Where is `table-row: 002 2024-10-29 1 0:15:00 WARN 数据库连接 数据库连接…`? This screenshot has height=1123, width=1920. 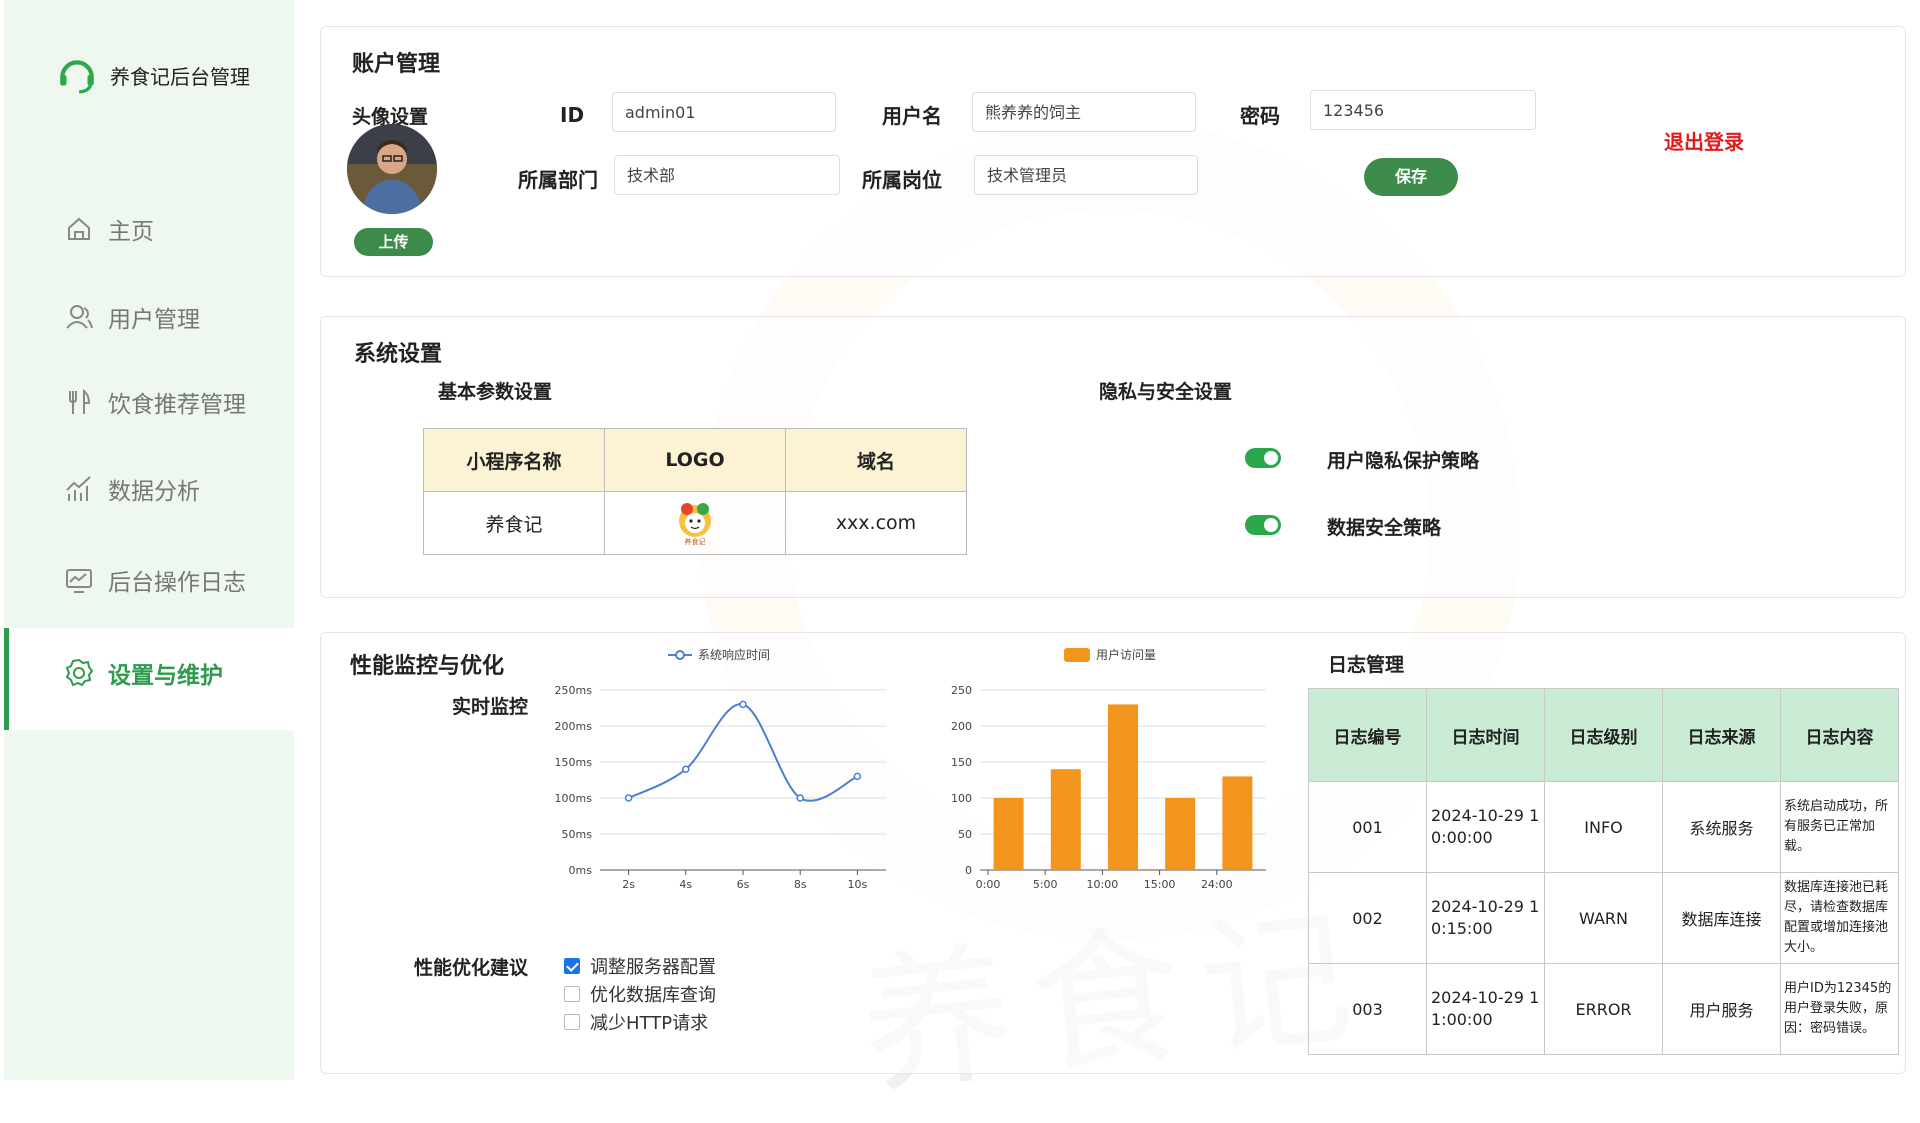 table-row: 002 2024-10-29 1 0:15:00 WARN 数据库连接 数据库连接… is located at coordinates (1603, 918).